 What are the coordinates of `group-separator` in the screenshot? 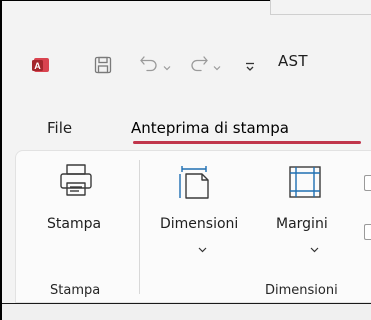 It's located at (139, 227).